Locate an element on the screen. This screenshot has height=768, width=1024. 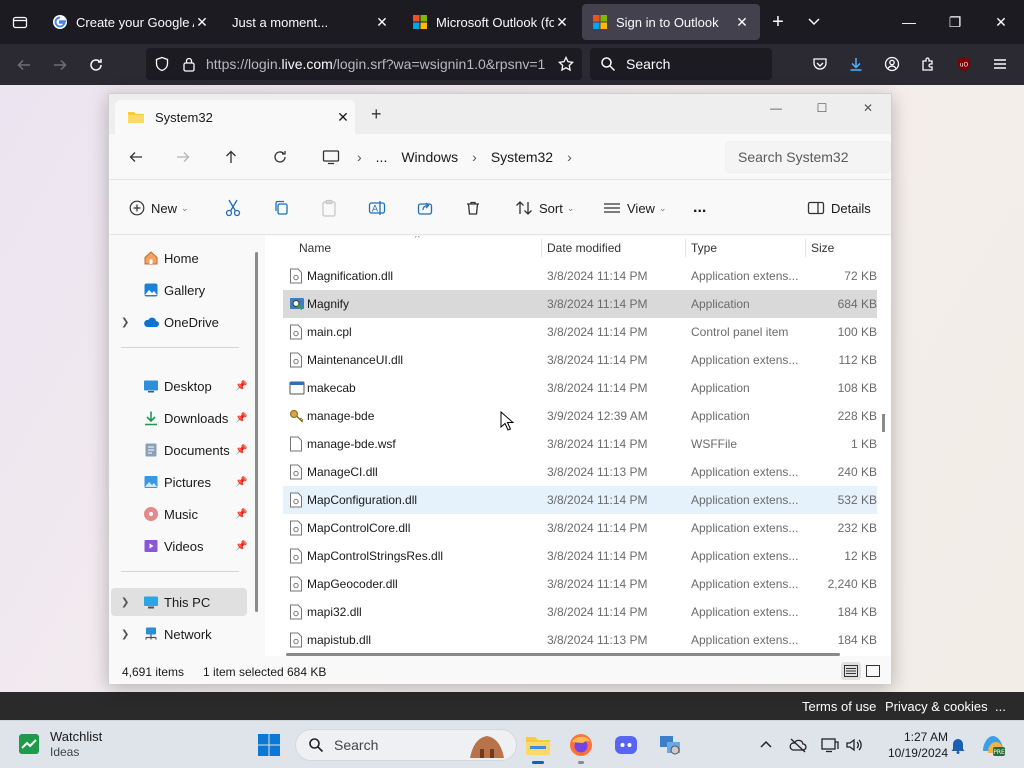
ublock-button: uO is located at coordinates (964, 64).